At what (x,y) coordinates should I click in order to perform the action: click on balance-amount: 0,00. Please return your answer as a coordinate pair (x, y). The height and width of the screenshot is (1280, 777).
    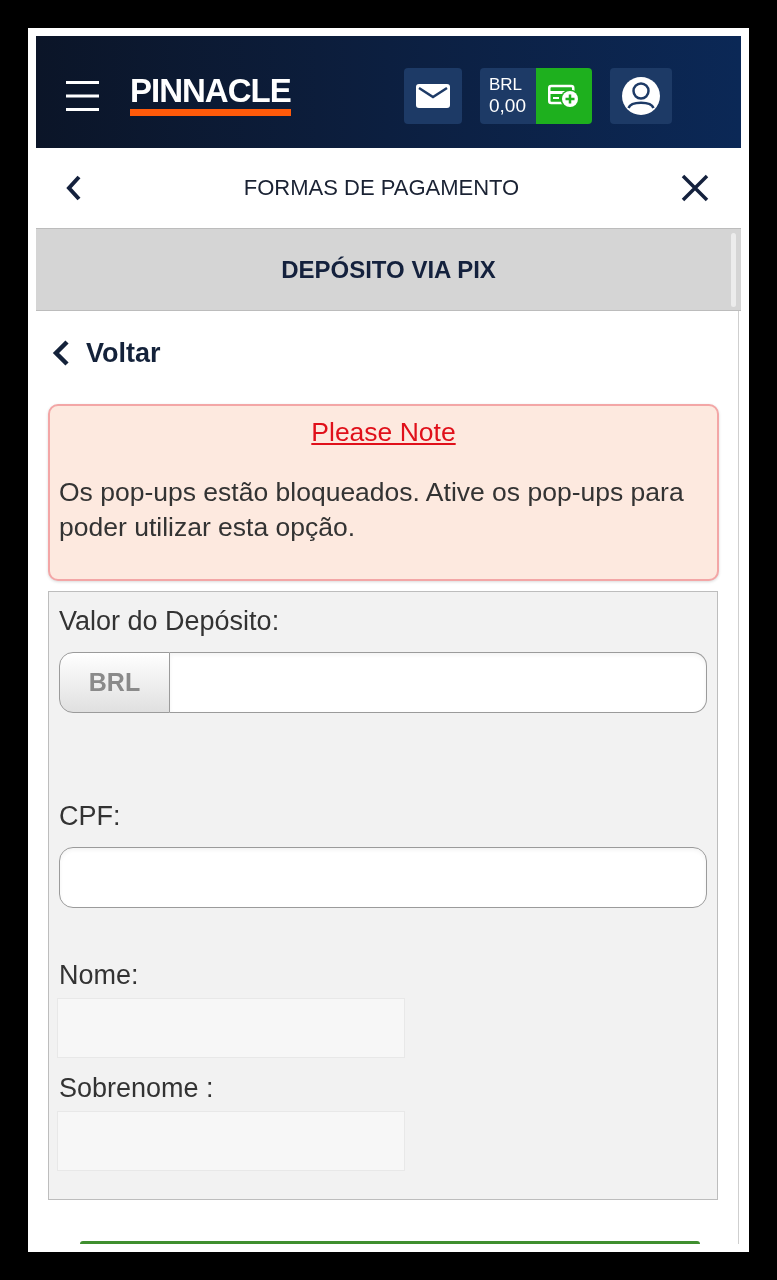
    Looking at the image, I should click on (507, 106).